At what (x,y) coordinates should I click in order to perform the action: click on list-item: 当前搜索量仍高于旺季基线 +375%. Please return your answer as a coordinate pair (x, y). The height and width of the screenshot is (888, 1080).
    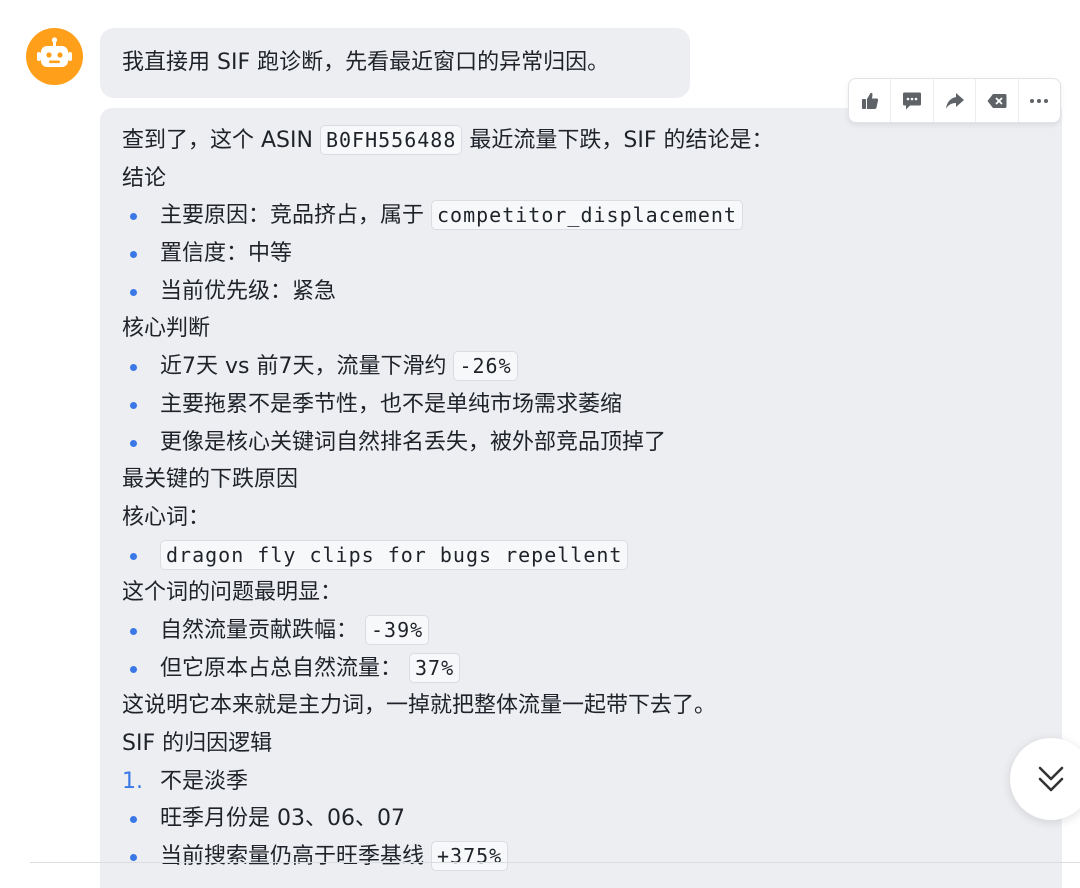
    Looking at the image, I should click on (580, 857).